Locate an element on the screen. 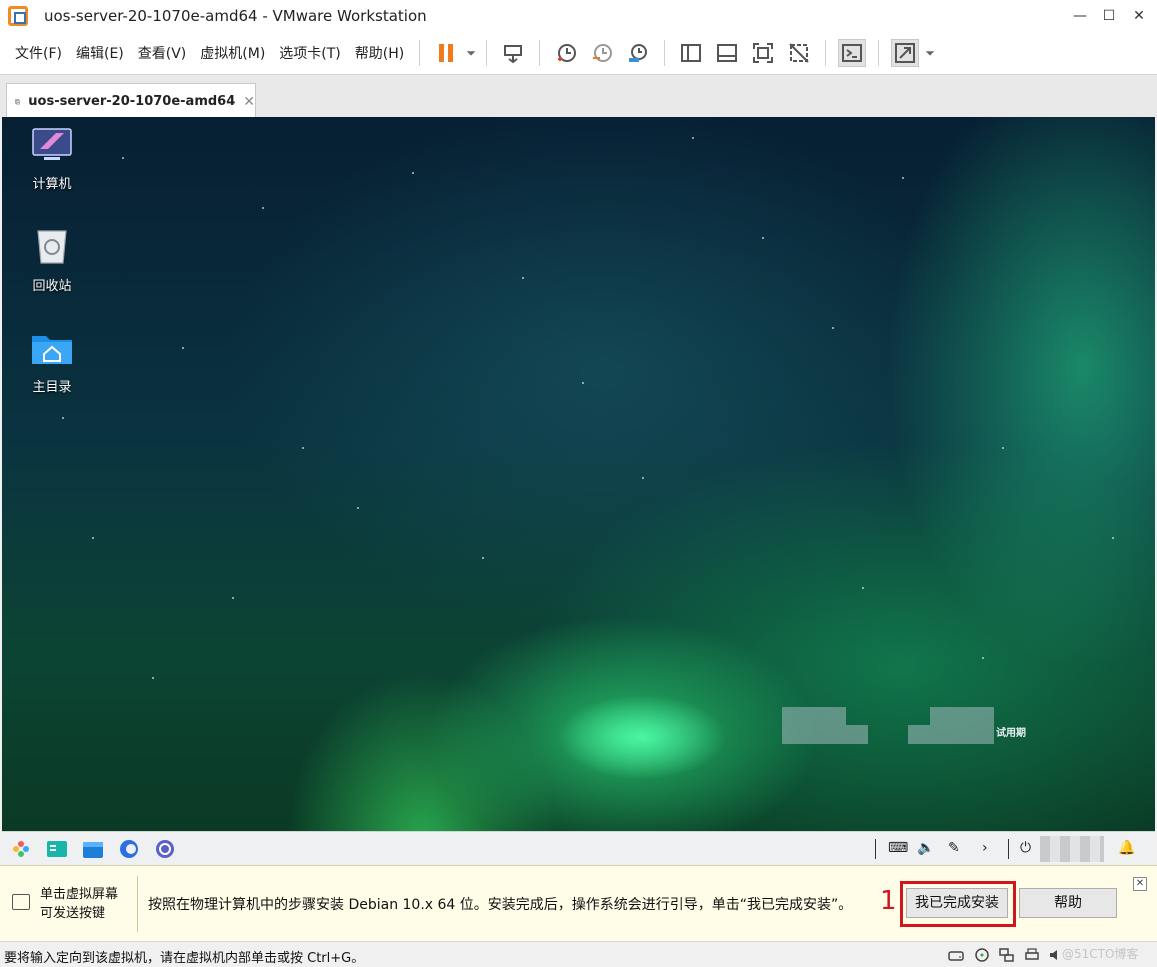  network-icon is located at coordinates (1006, 955).